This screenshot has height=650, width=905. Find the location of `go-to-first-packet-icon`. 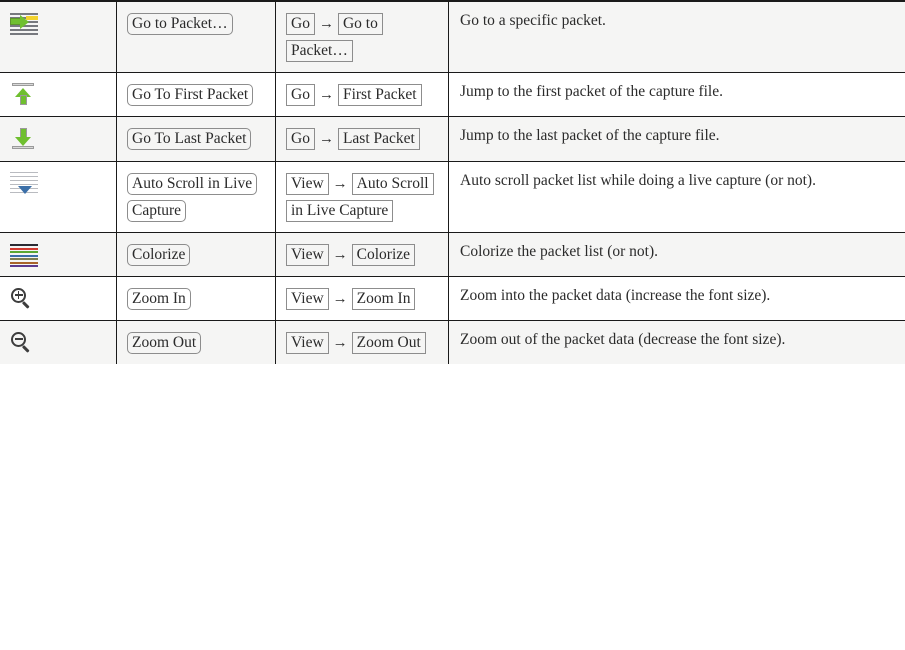

go-to-first-packet-icon is located at coordinates (25, 95).